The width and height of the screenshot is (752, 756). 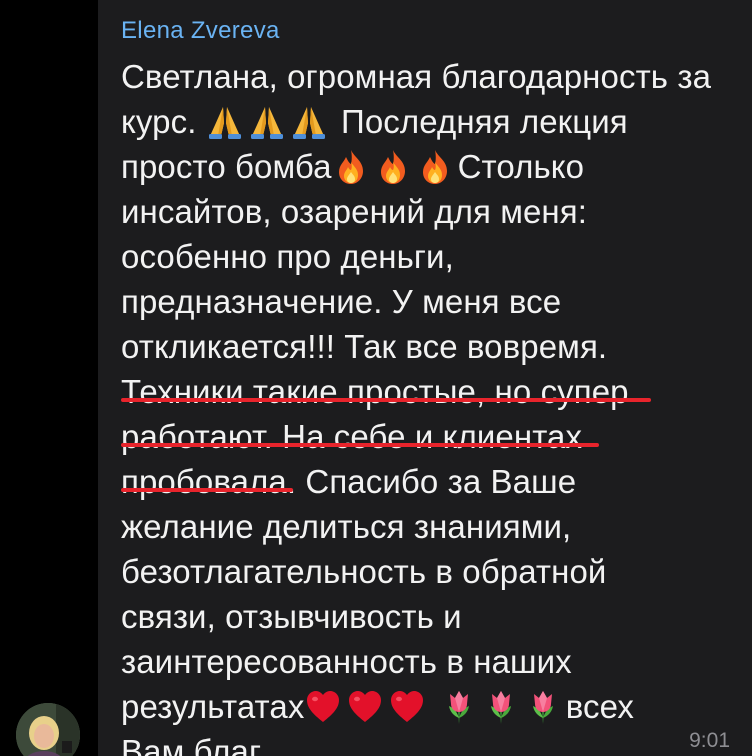 I want to click on message-line: откликается!!! Так все вовремя., so click(x=433, y=346).